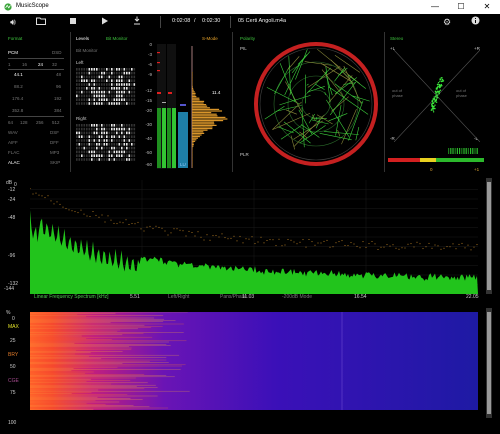  What do you see at coordinates (14, 162) in the screenshot?
I see `codec-alac: ALAC` at bounding box center [14, 162].